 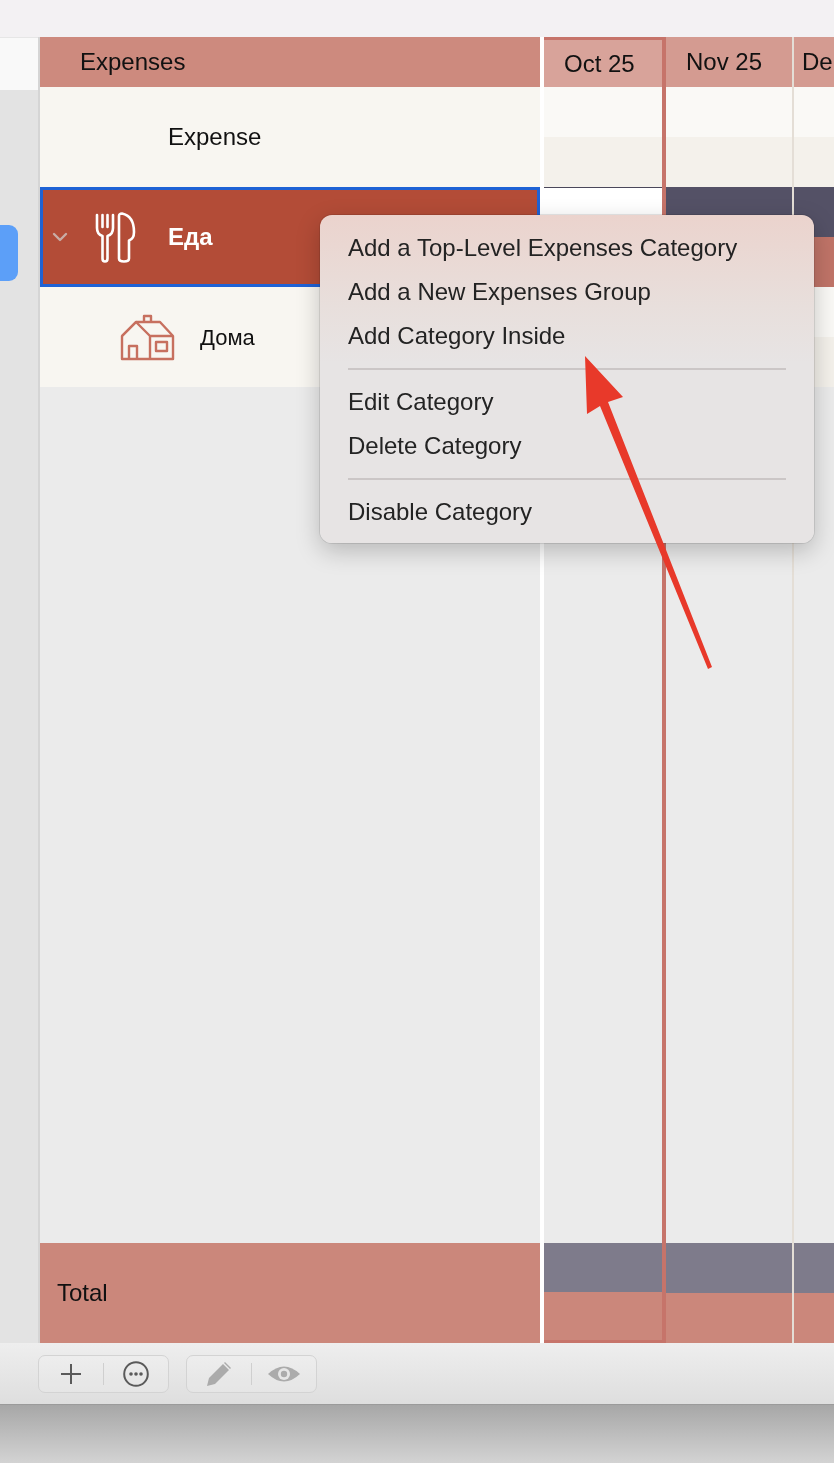 What do you see at coordinates (147, 337) in the screenshot?
I see `house-icon` at bounding box center [147, 337].